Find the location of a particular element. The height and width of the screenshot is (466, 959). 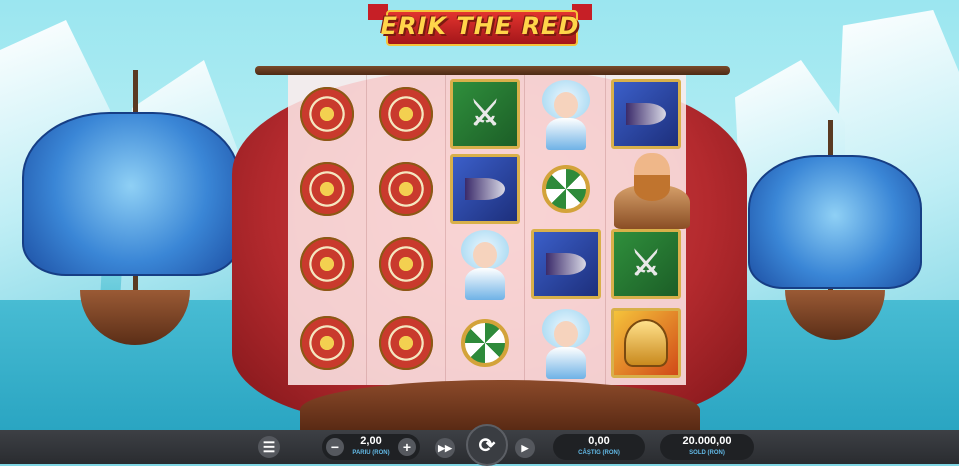

autoplay-button: ▶ is located at coordinates (525, 448).